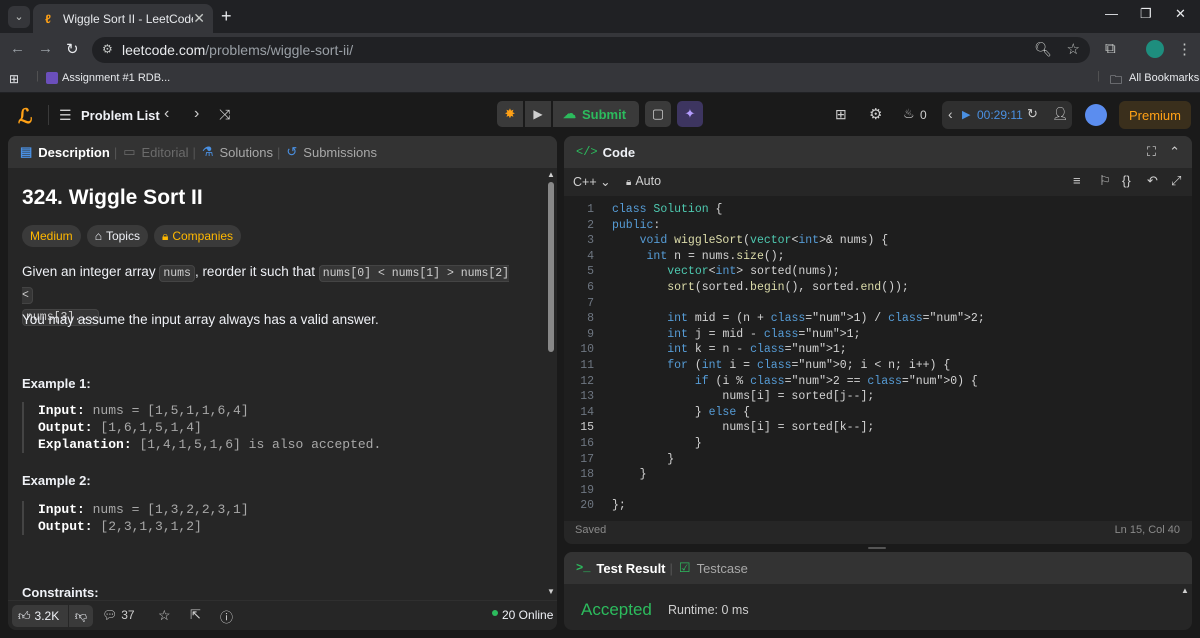 This screenshot has height=638, width=1200. I want to click on code-line: int k = n - class="num">1;, so click(757, 350).